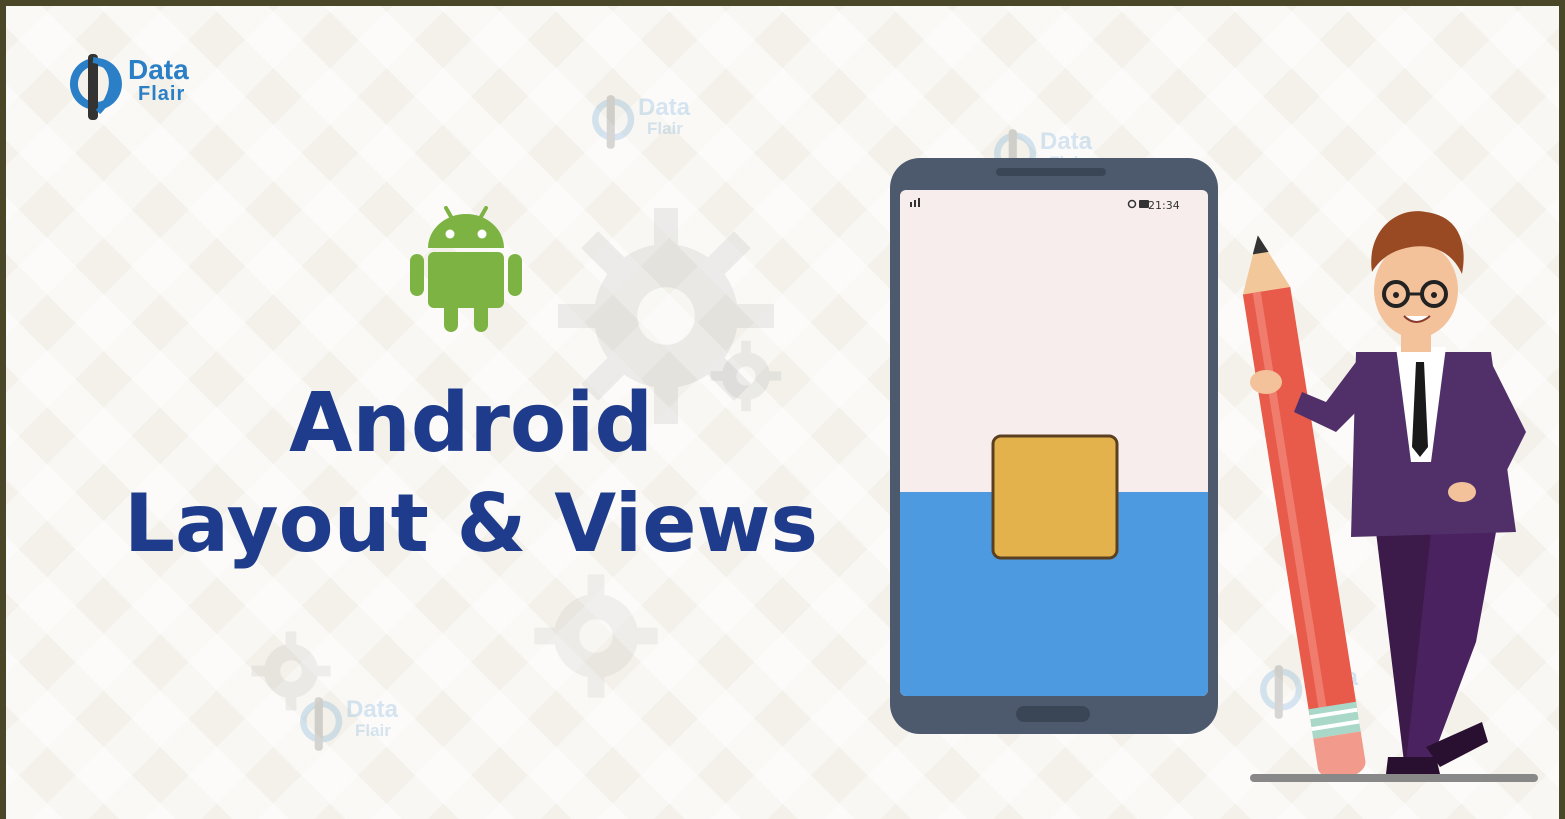 The height and width of the screenshot is (819, 1565). Describe the element at coordinates (162, 94) in the screenshot. I see `brand-line2: Flair` at that location.